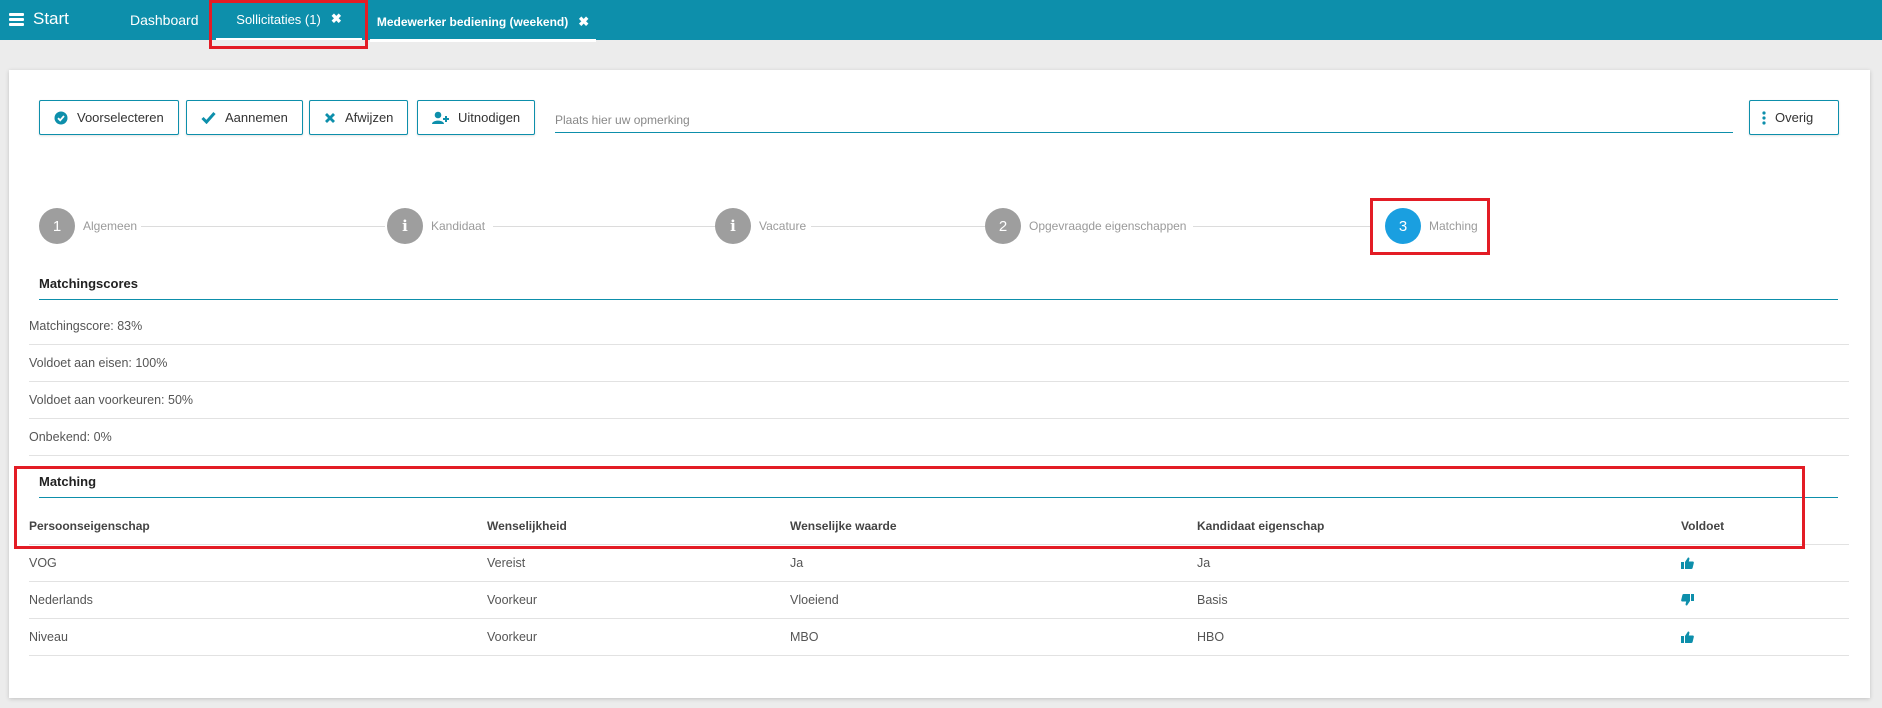 This screenshot has height=708, width=1882. Describe the element at coordinates (804, 637) in the screenshot. I see `cell-waarde: MBO` at that location.